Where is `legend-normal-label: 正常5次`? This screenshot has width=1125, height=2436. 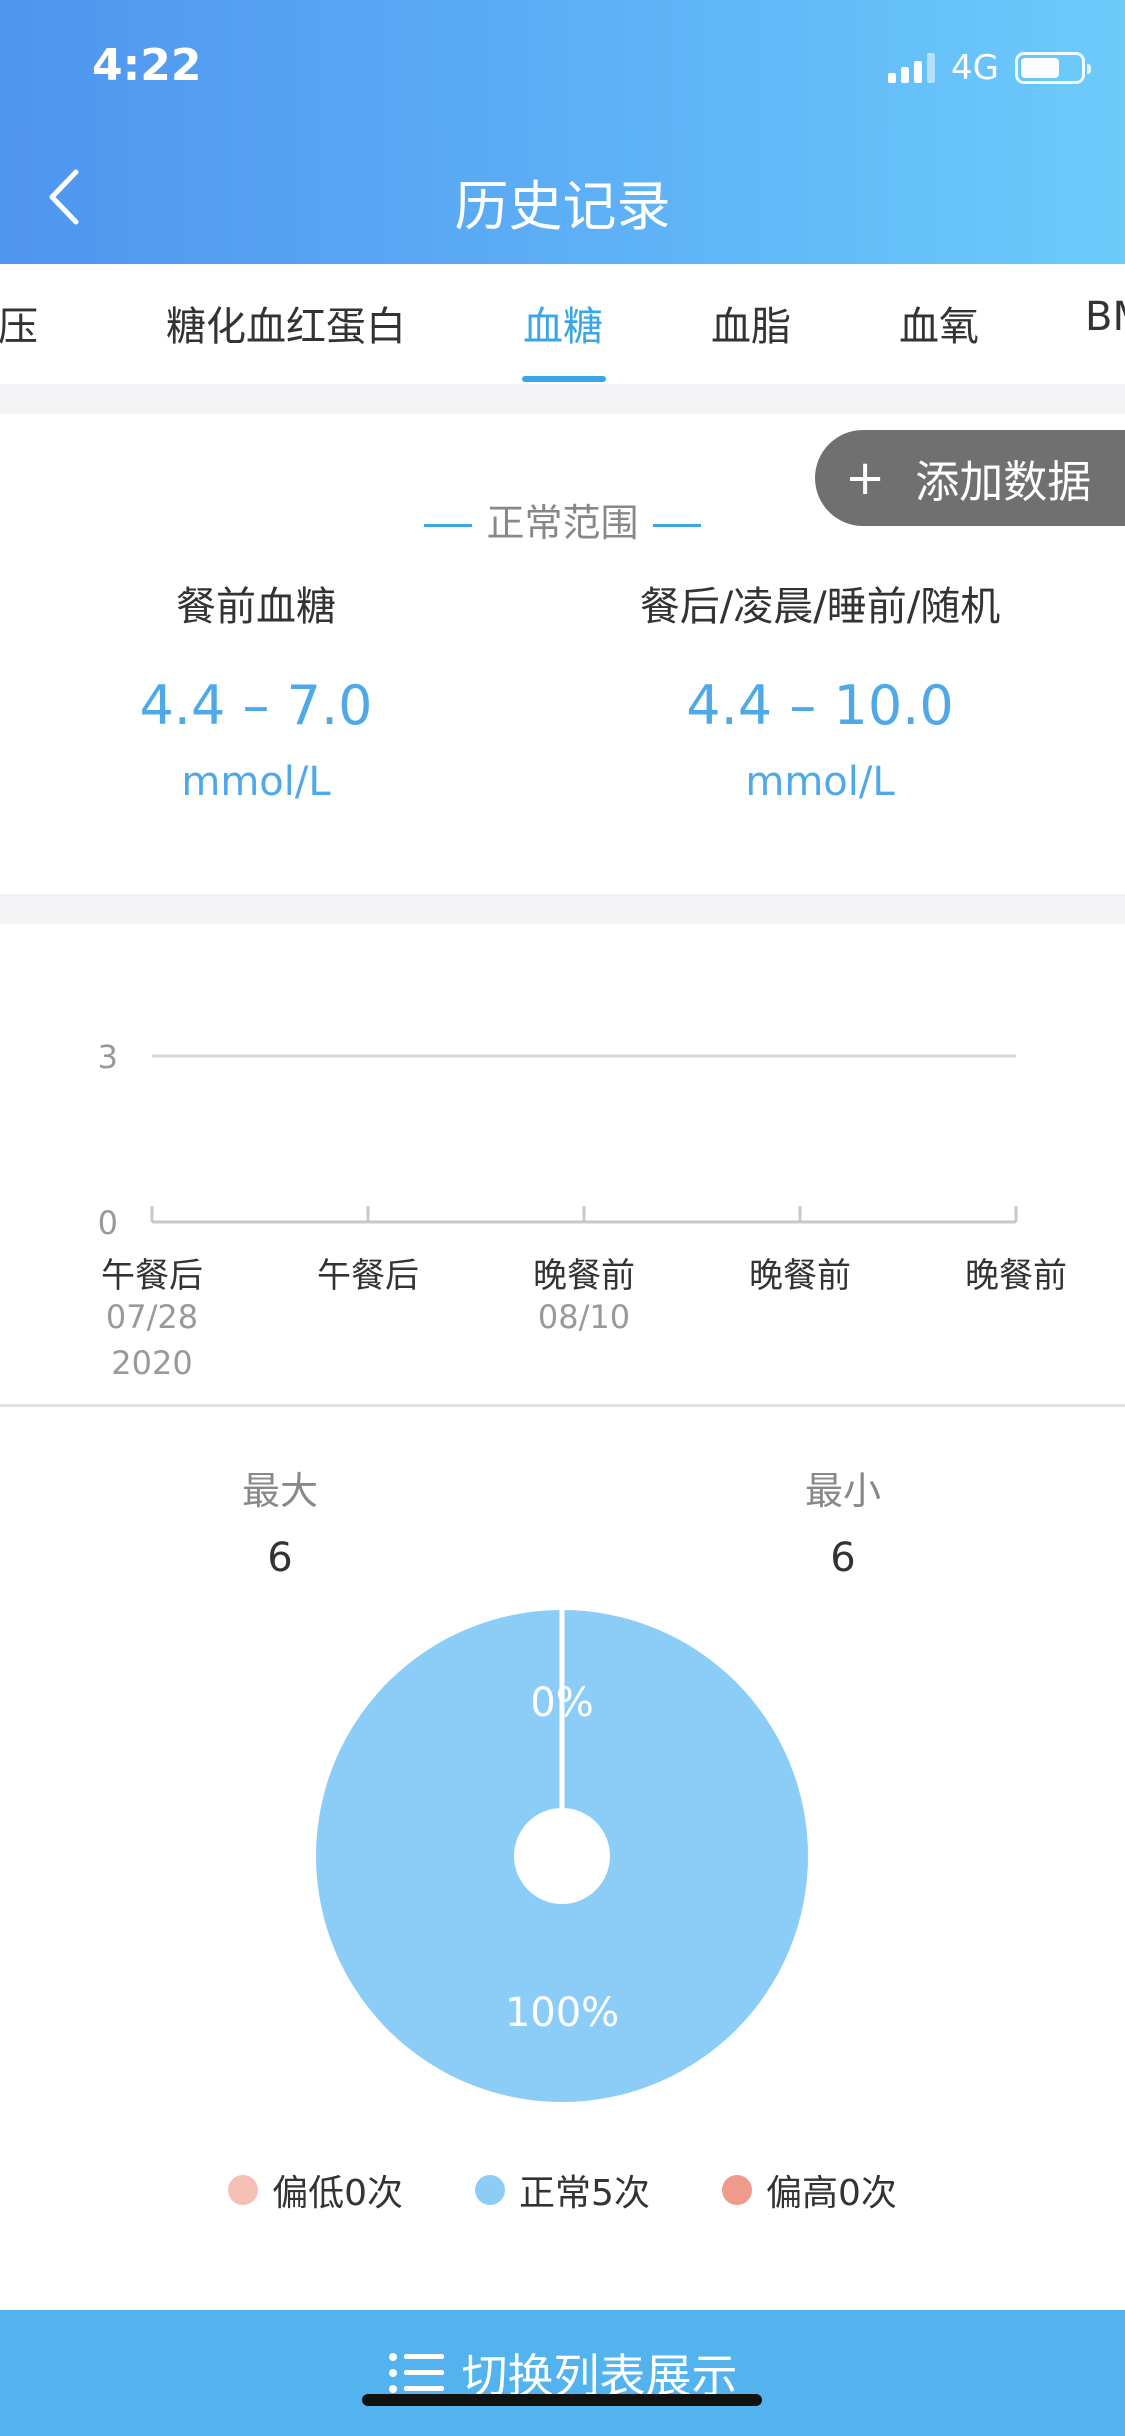
legend-normal-label: 正常5次 is located at coordinates (584, 2193).